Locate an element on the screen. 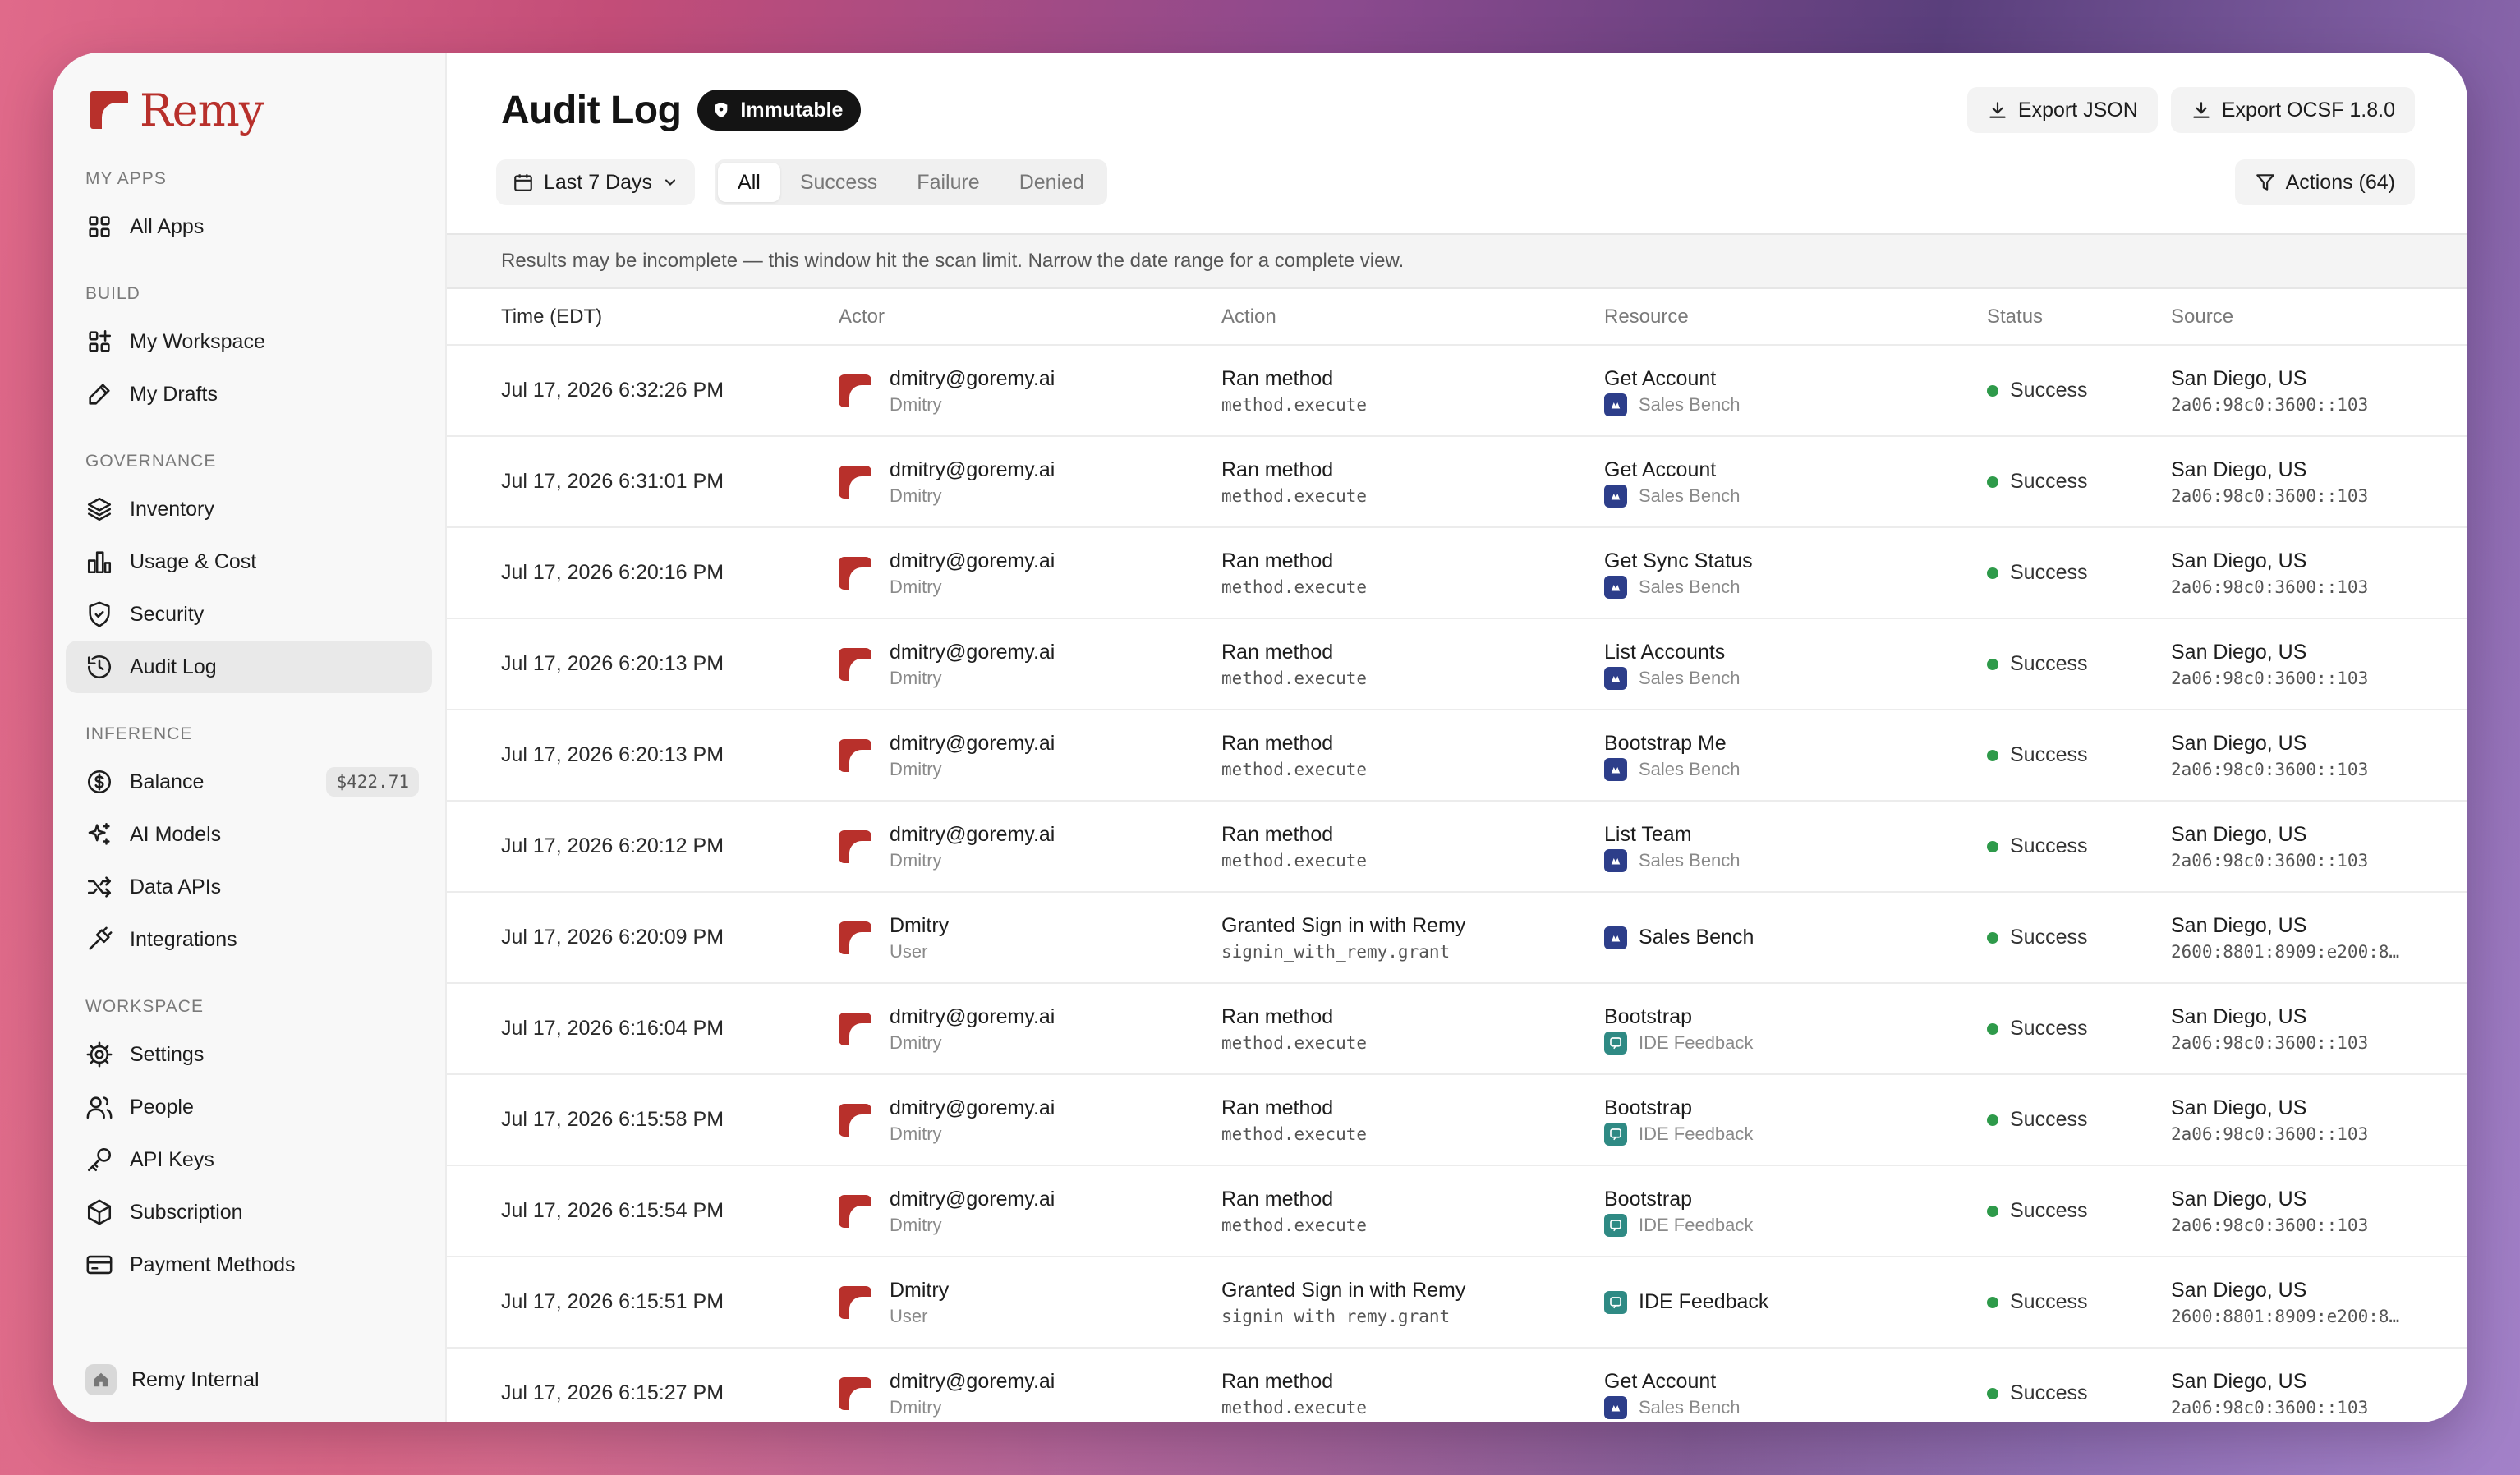 Image resolution: width=2520 pixels, height=1475 pixels. history-icon is located at coordinates (99, 667).